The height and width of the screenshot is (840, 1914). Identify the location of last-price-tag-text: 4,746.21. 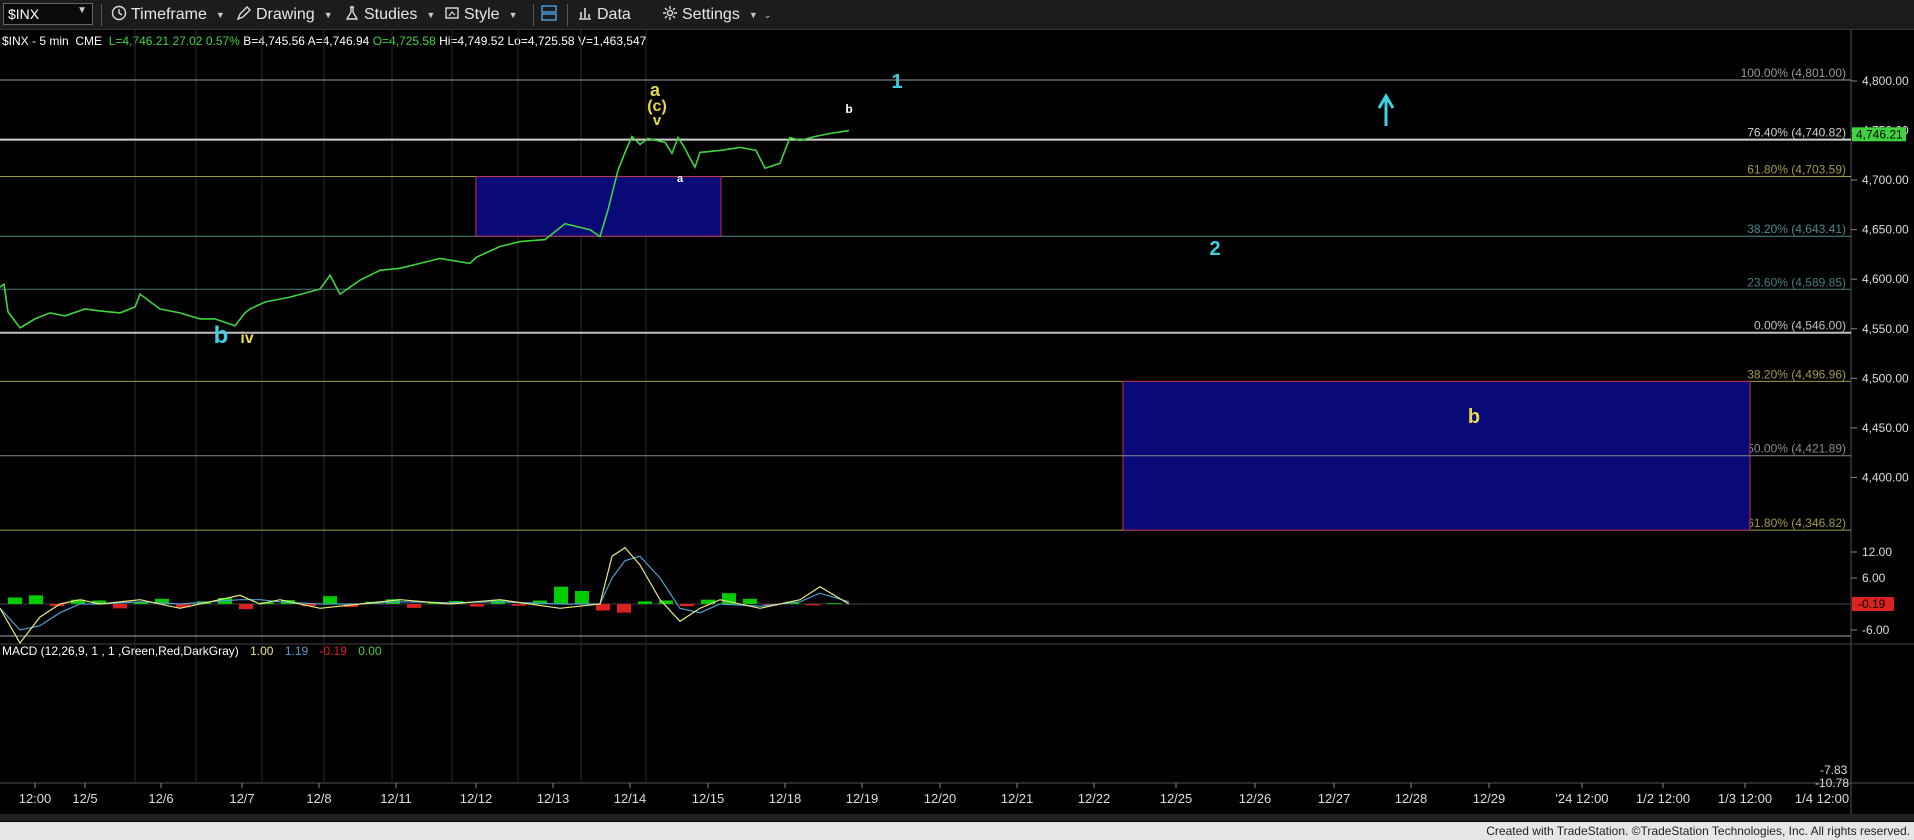
(1879, 134).